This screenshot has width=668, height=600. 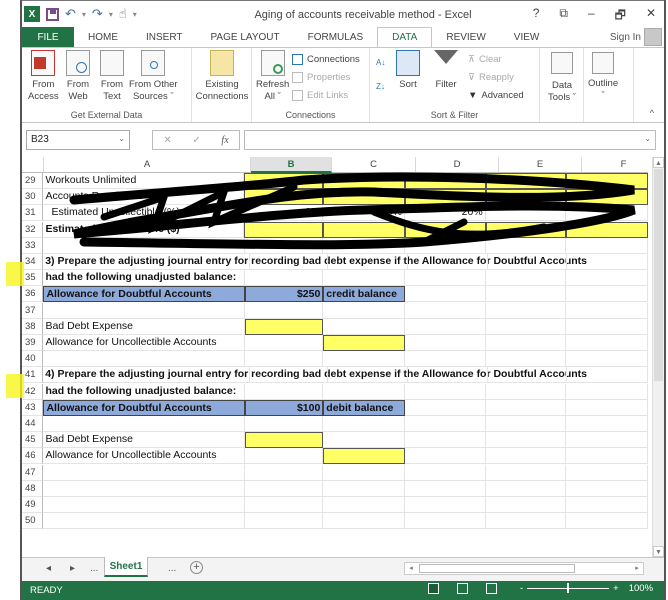 What do you see at coordinates (607, 456) in the screenshot?
I see `cell-f46` at bounding box center [607, 456].